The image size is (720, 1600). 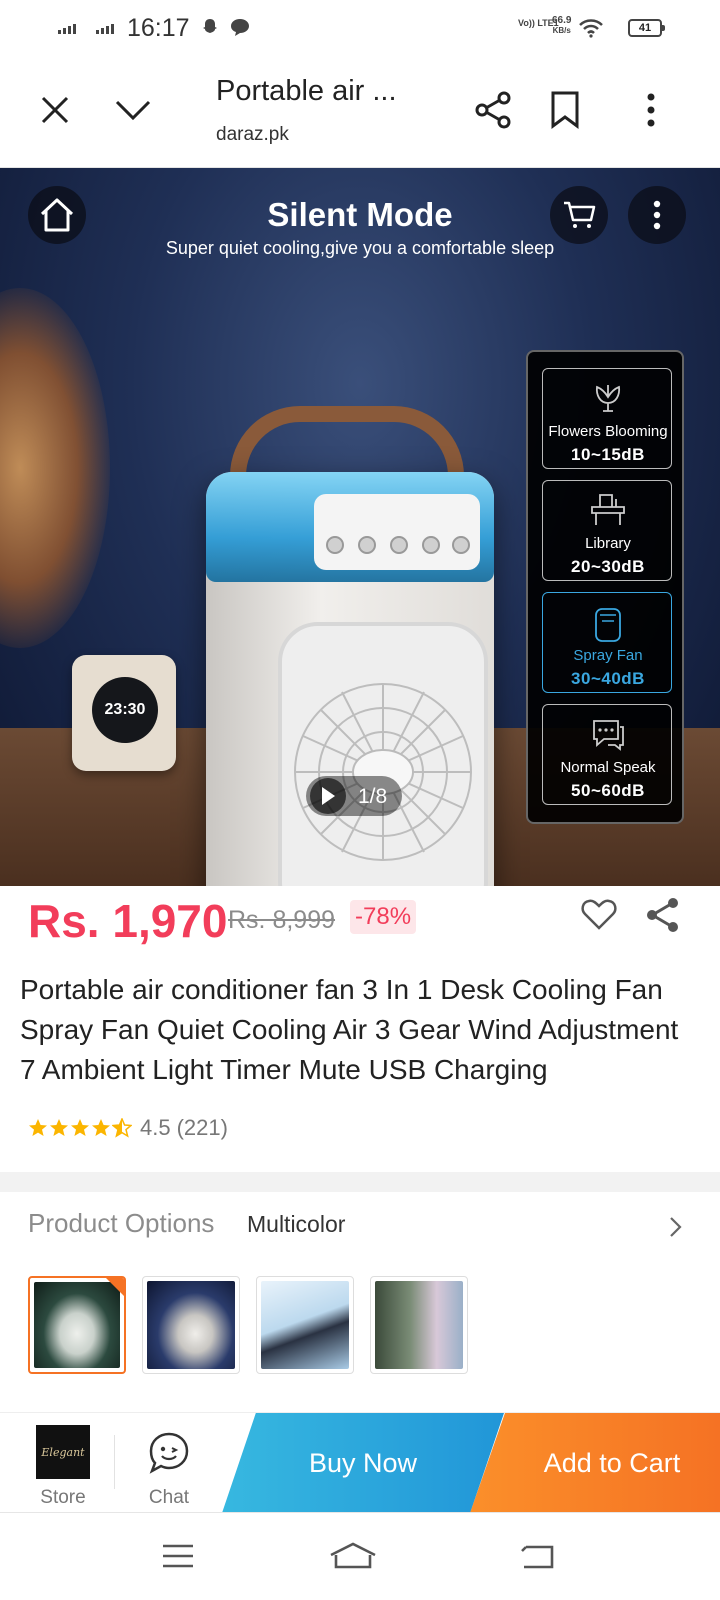 What do you see at coordinates (562, 20) in the screenshot?
I see `net-speed-value: 66.9` at bounding box center [562, 20].